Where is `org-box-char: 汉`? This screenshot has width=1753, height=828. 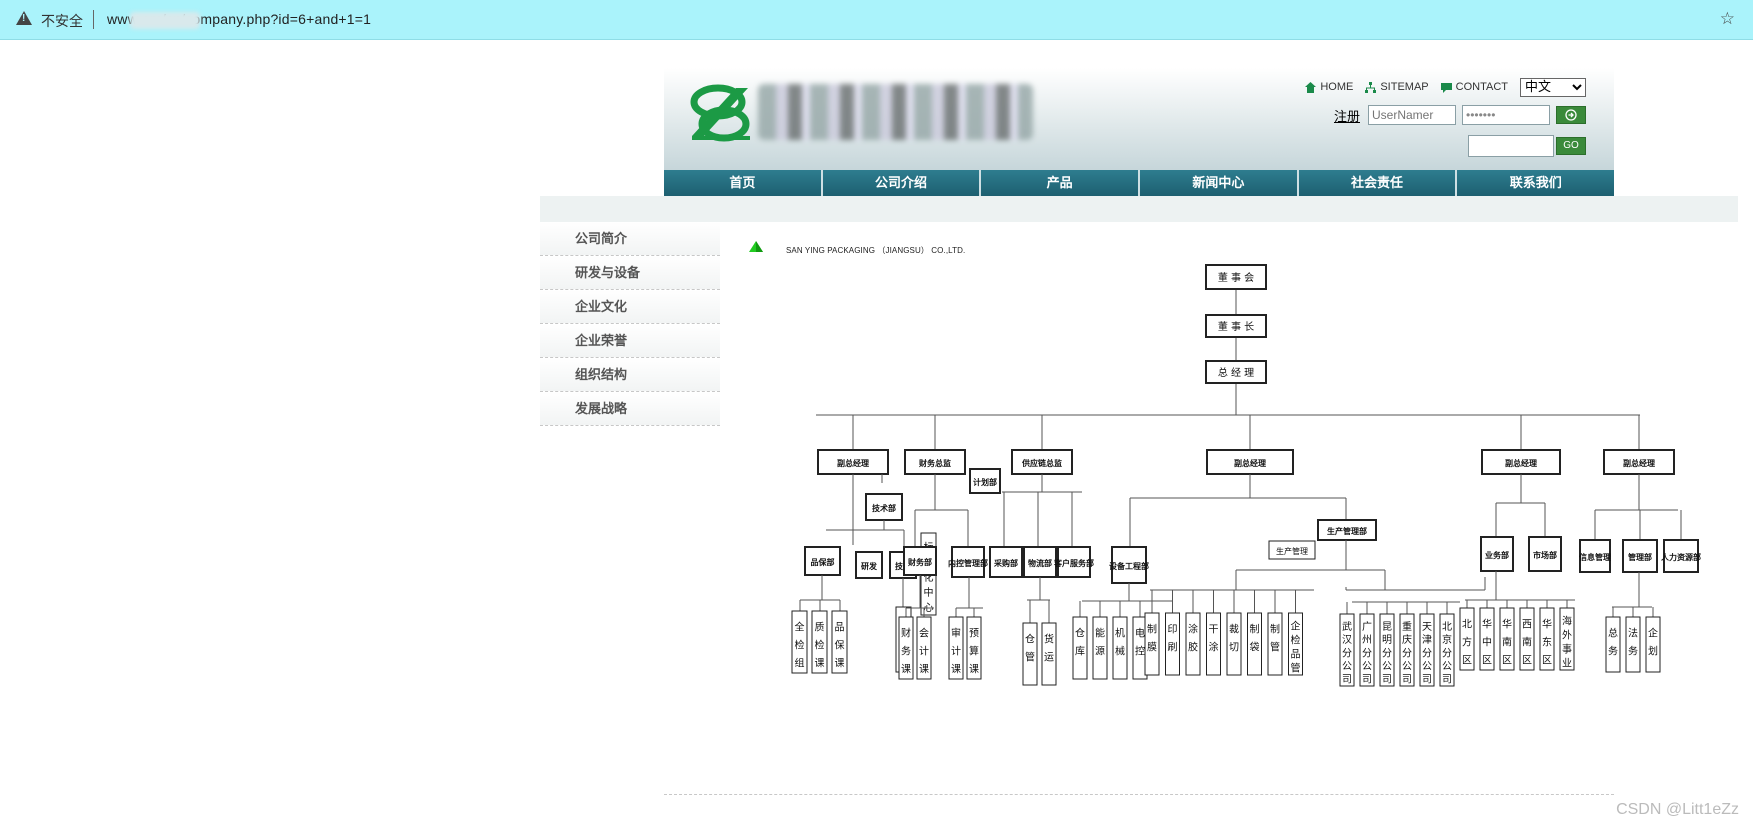
org-box-char: 汉 is located at coordinates (1347, 640).